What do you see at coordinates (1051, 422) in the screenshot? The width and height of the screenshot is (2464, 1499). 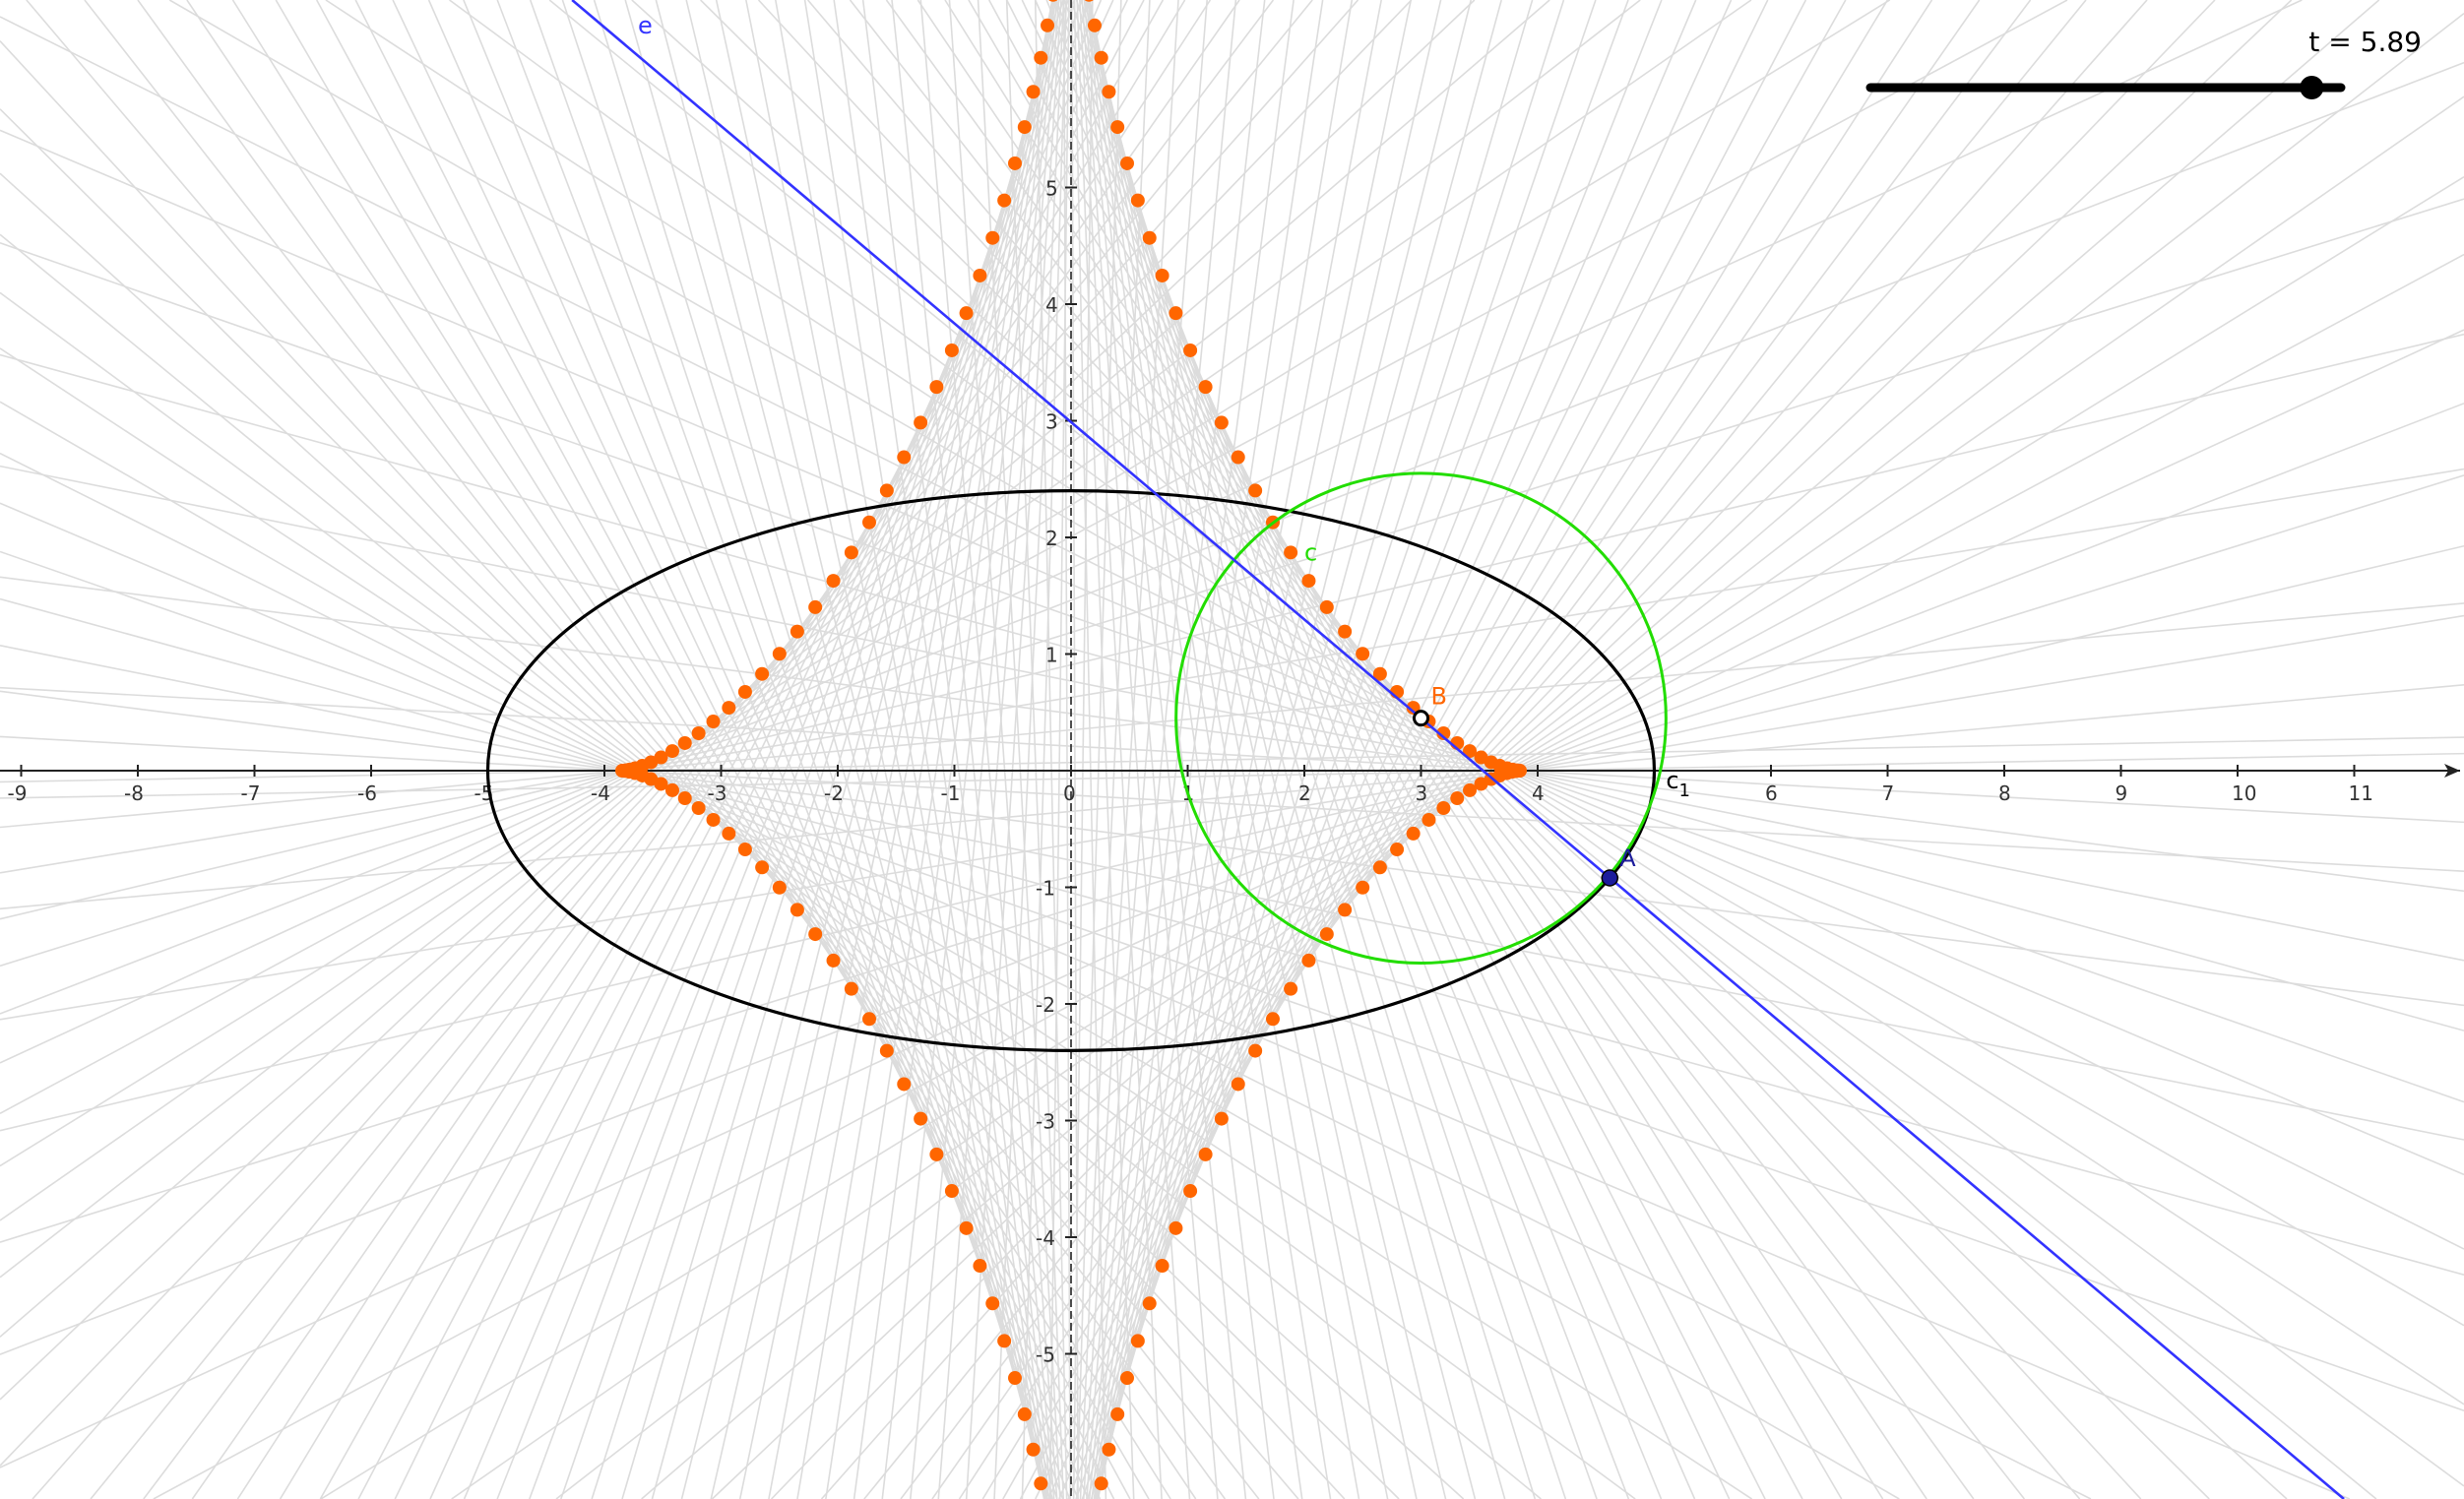 I see `y-tick-label: 3` at bounding box center [1051, 422].